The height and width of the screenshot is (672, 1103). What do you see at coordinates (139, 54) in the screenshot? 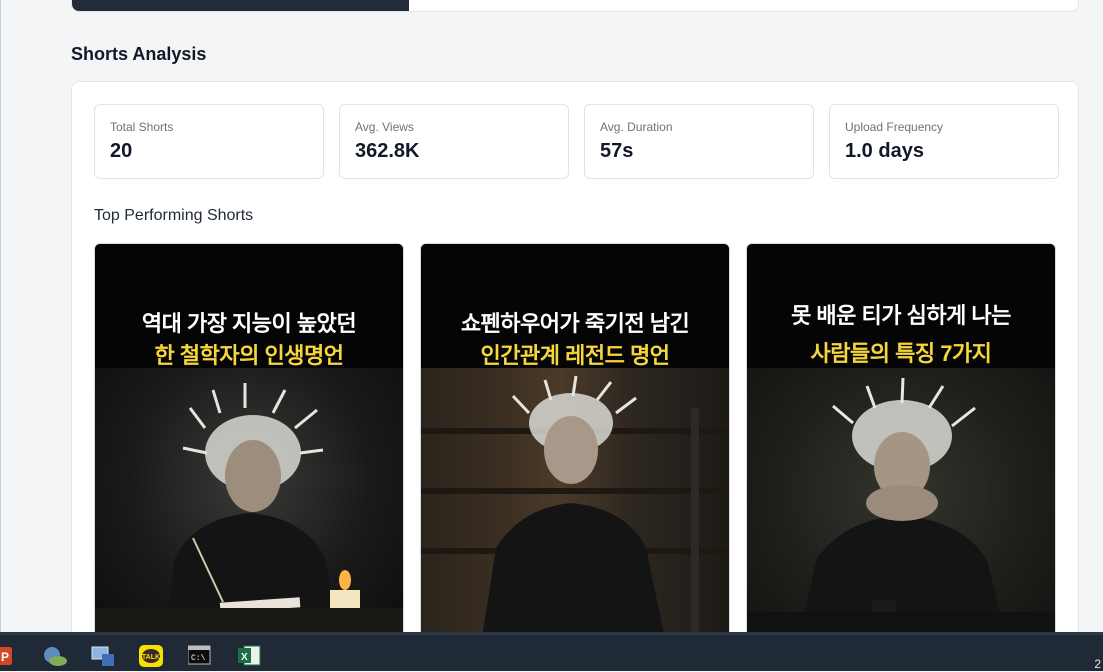
I see `section-title: Shorts Analysis` at bounding box center [139, 54].